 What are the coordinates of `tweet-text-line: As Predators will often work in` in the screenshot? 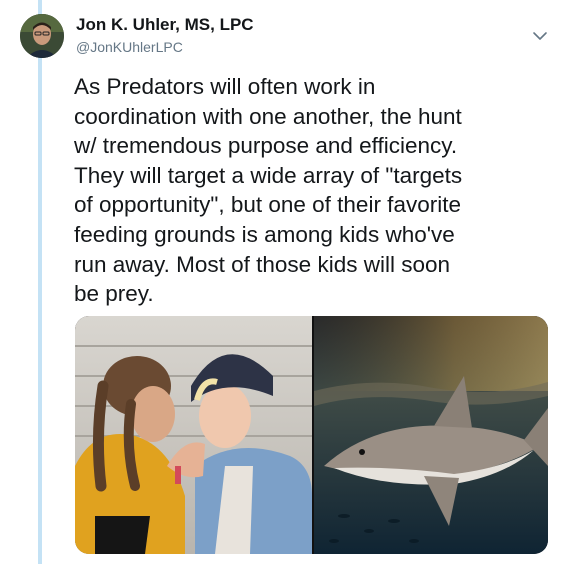 It's located at (225, 86).